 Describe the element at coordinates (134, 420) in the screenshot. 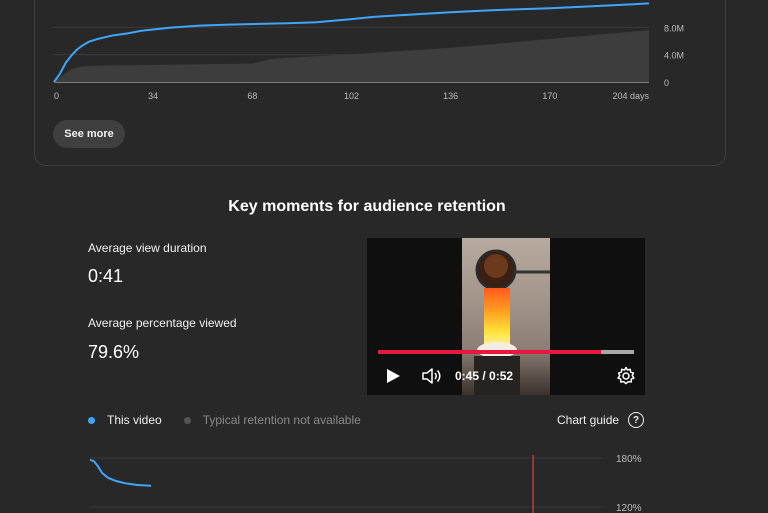

I see `legend-this-video-label: This video` at that location.